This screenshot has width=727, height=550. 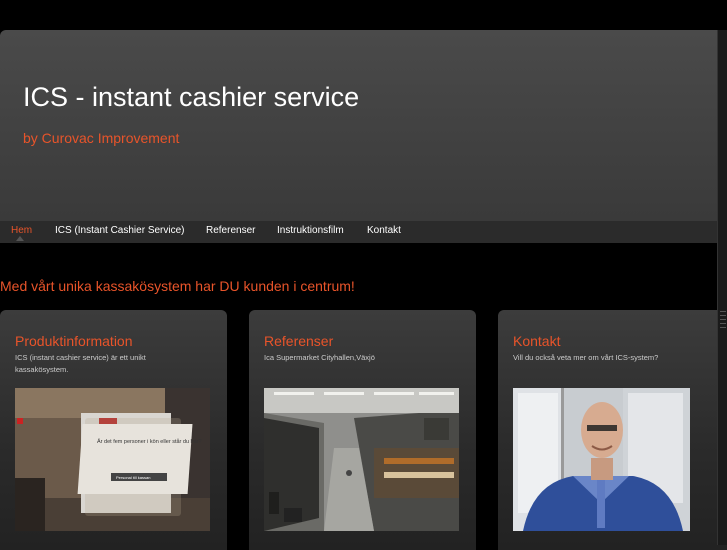 I want to click on nav-item-ics: ICS (Instant Cashier Service), so click(x=120, y=230).